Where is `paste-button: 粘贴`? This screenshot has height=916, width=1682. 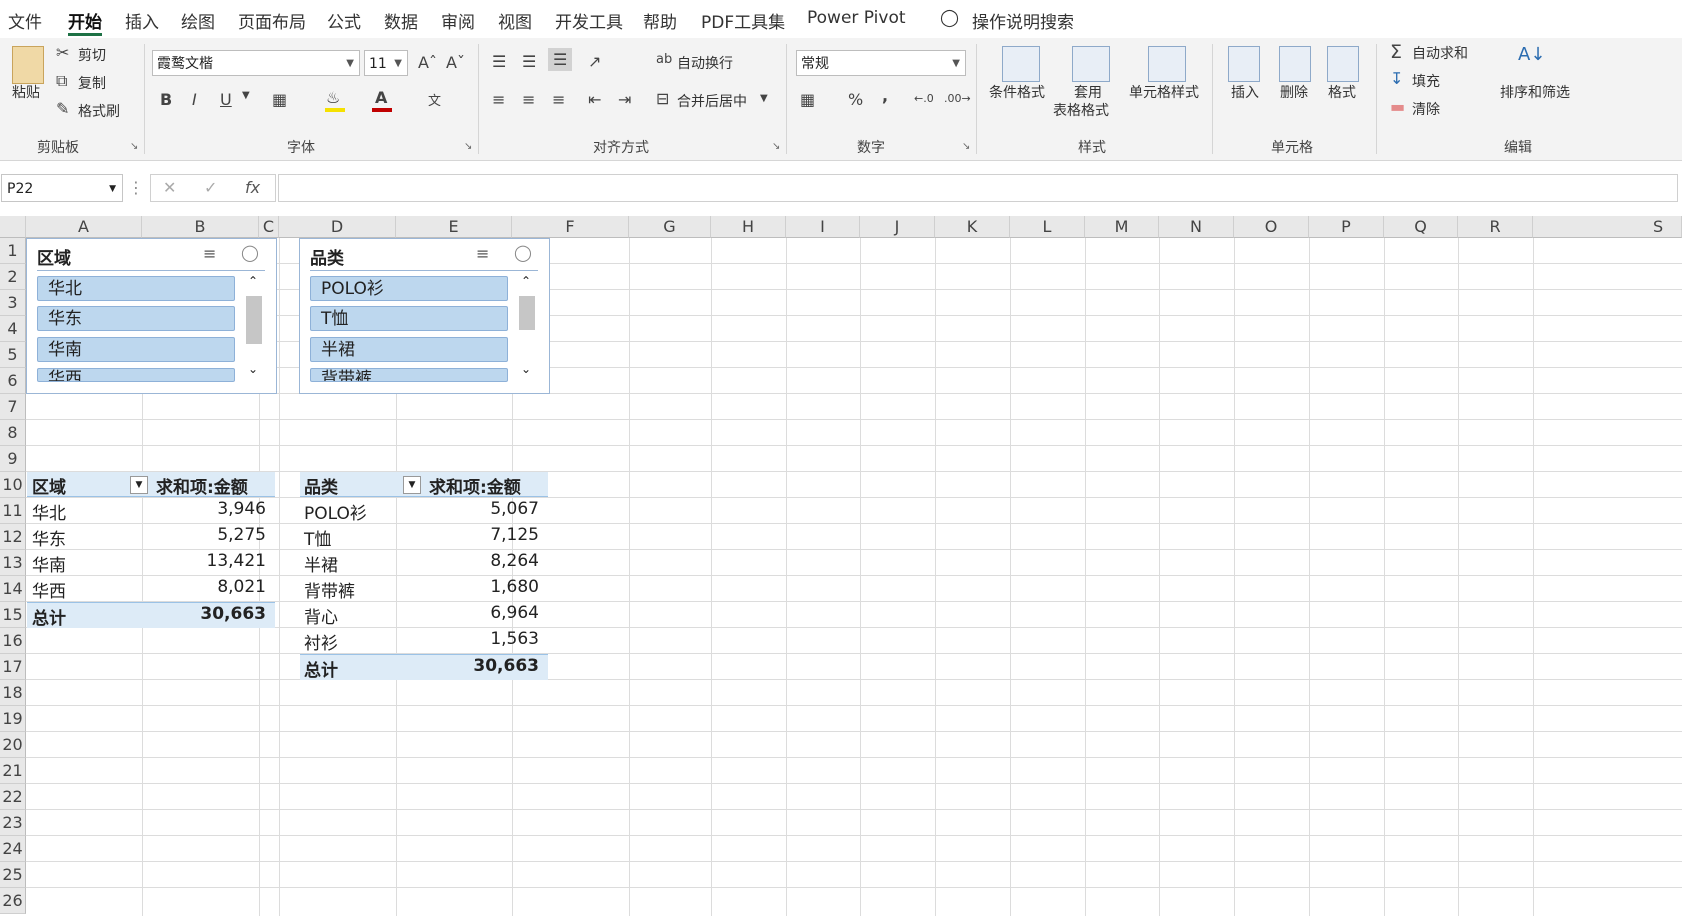 paste-button: 粘贴 is located at coordinates (26, 92).